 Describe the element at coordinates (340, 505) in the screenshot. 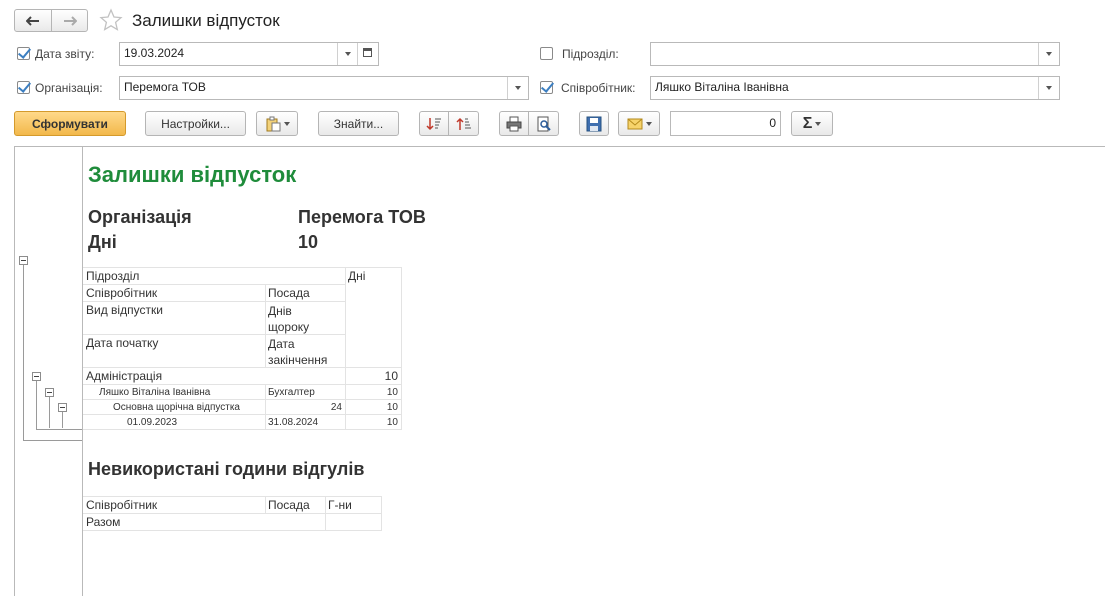

I see `column-header-hours: Г-ни` at that location.